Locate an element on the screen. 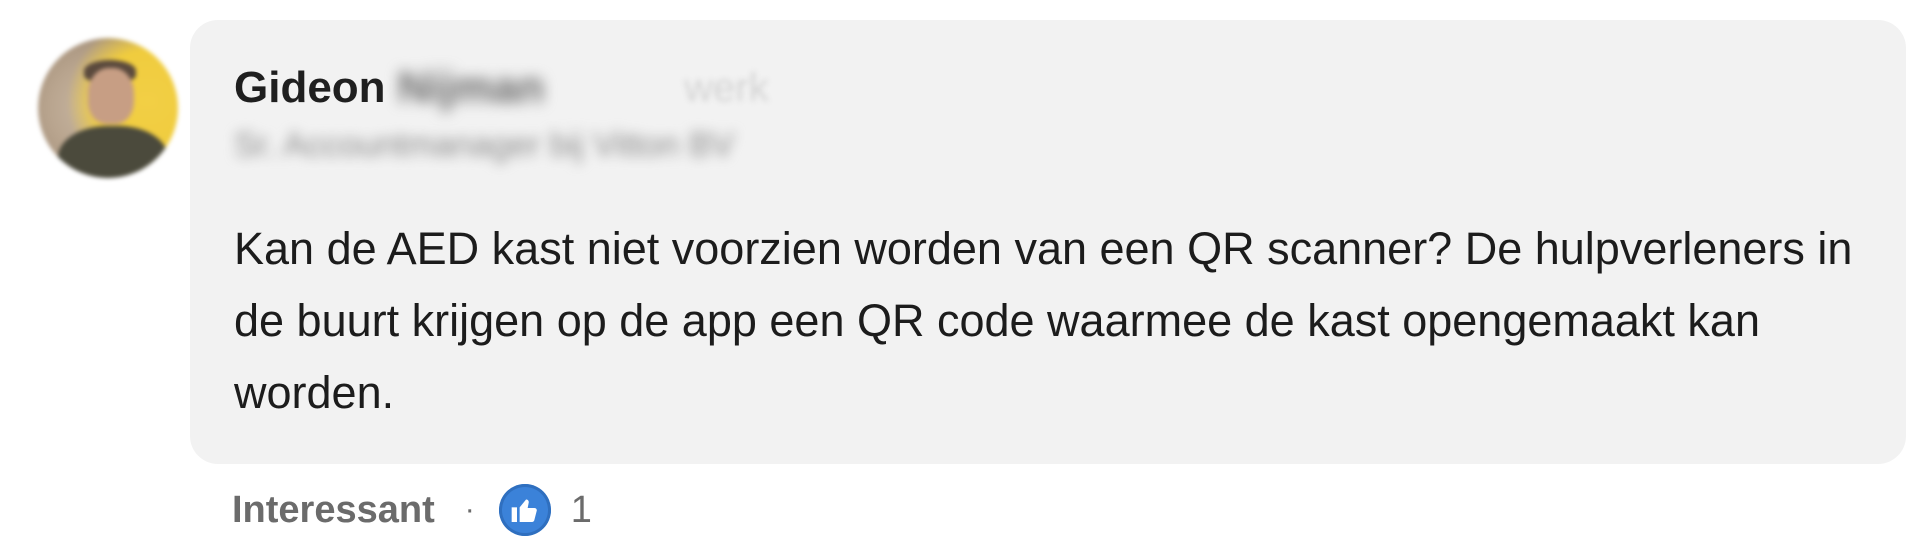 The height and width of the screenshot is (548, 1932). author-row: Gideon Nijman werk is located at coordinates (501, 88).